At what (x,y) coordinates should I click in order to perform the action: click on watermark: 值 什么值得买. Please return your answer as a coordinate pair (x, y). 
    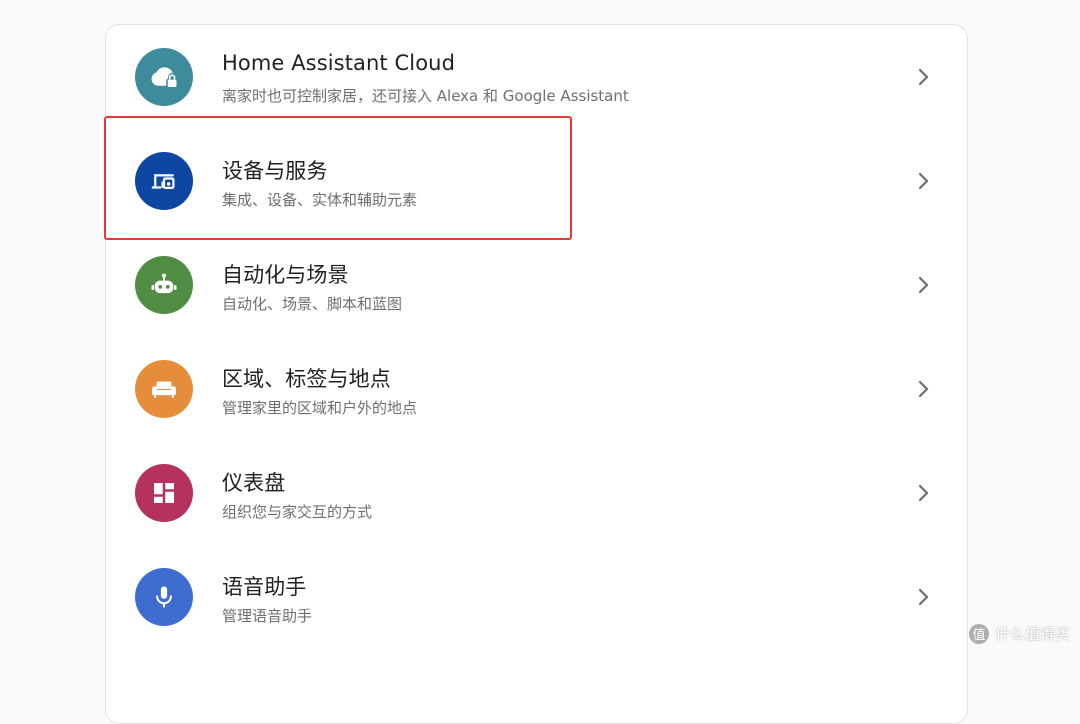
    Looking at the image, I should click on (1019, 633).